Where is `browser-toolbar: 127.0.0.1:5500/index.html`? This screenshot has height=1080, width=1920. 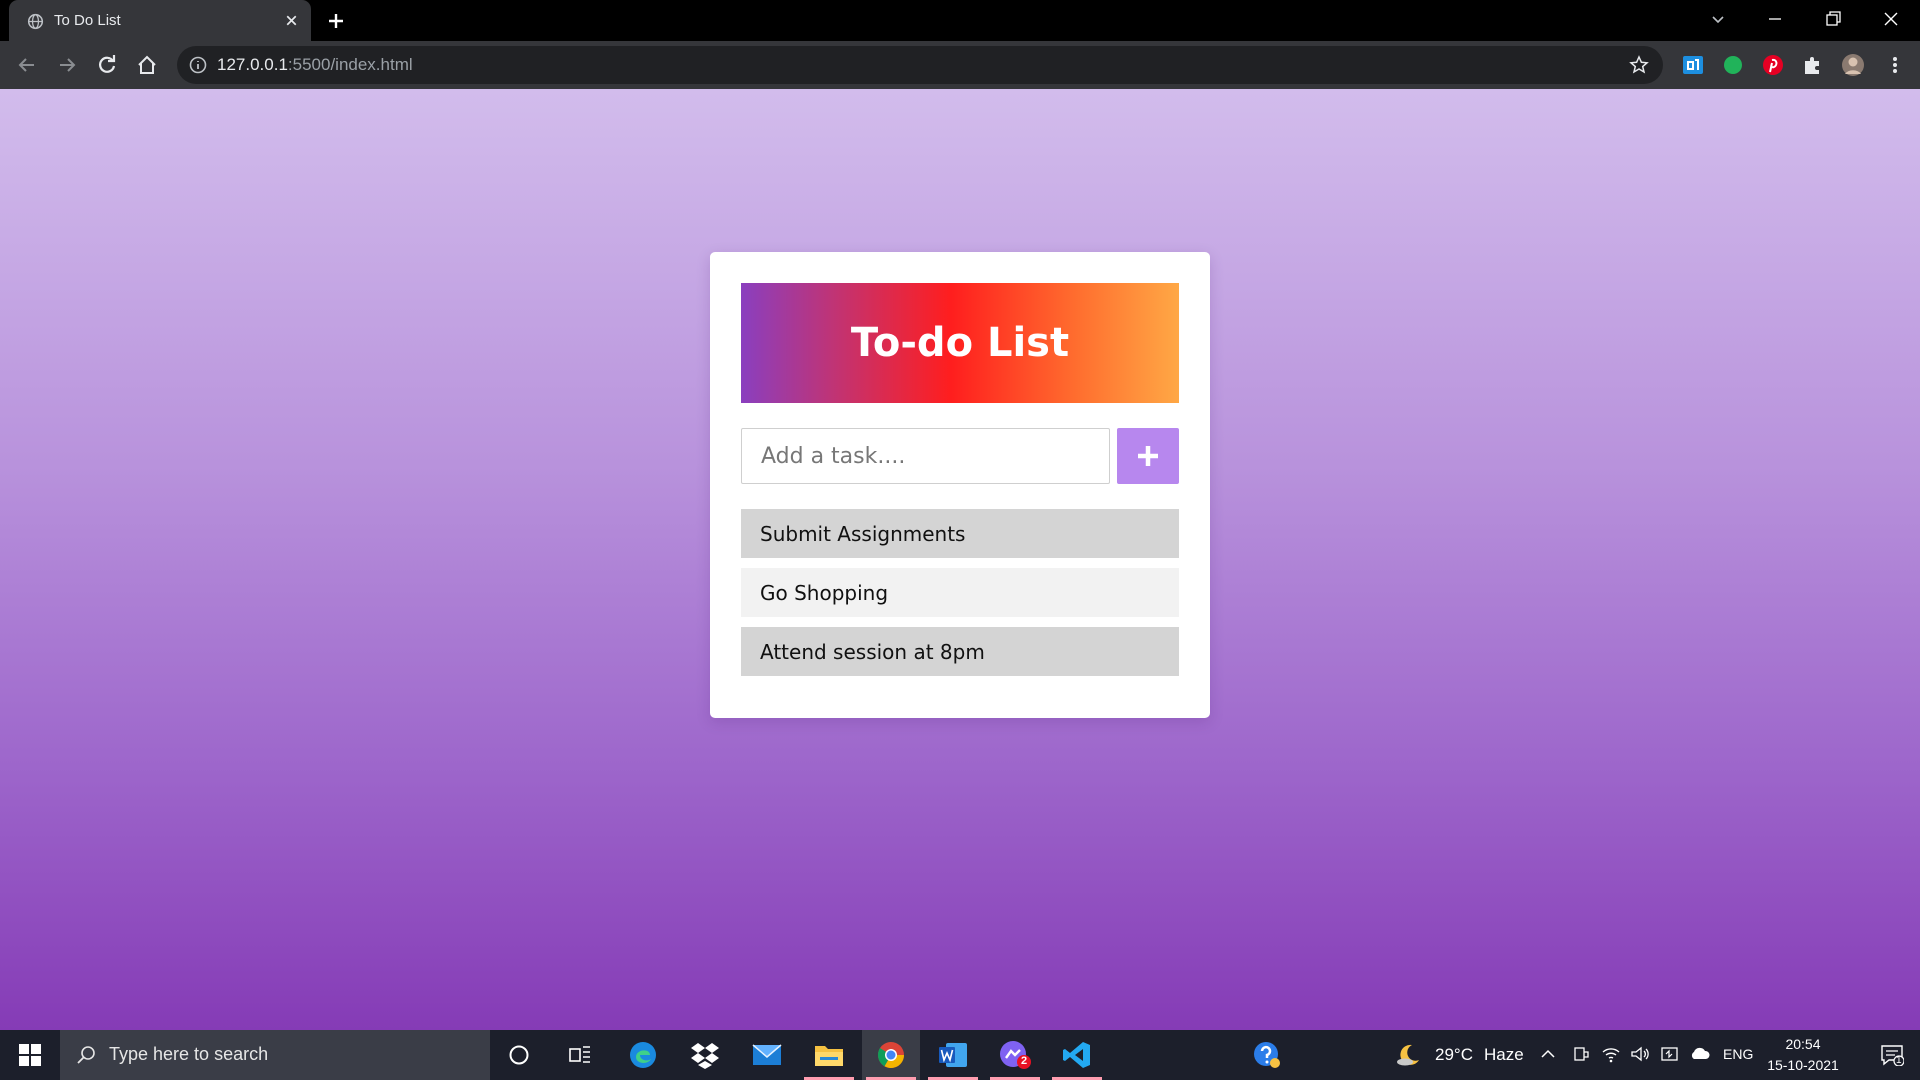
browser-toolbar: 127.0.0.1:5500/index.html is located at coordinates (960, 65).